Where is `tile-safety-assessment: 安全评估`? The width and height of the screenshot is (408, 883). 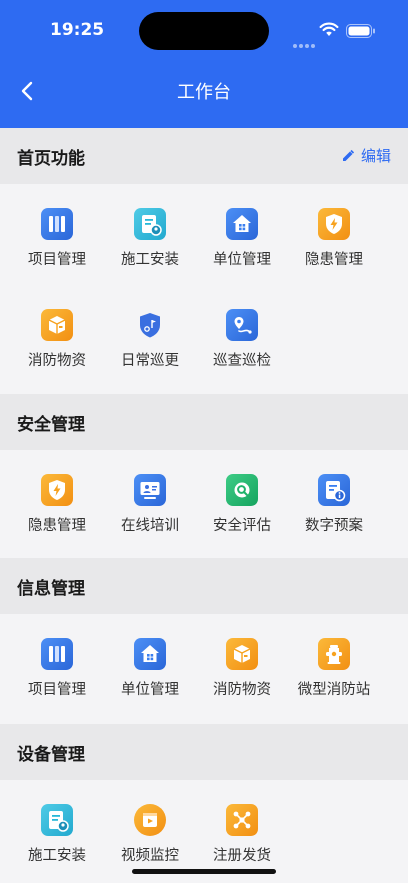
tile-safety-assessment: 安全评估 is located at coordinates (242, 499).